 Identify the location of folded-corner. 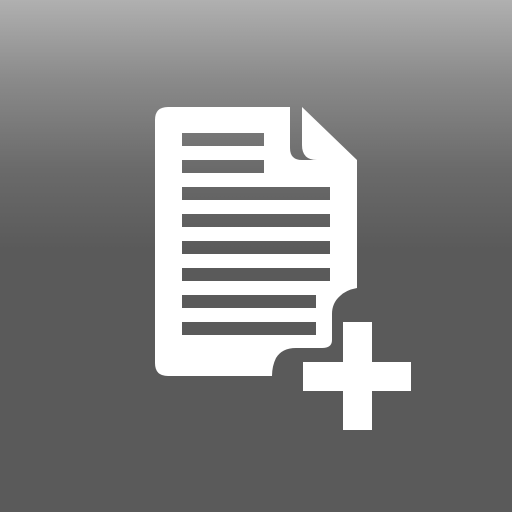
(329, 133).